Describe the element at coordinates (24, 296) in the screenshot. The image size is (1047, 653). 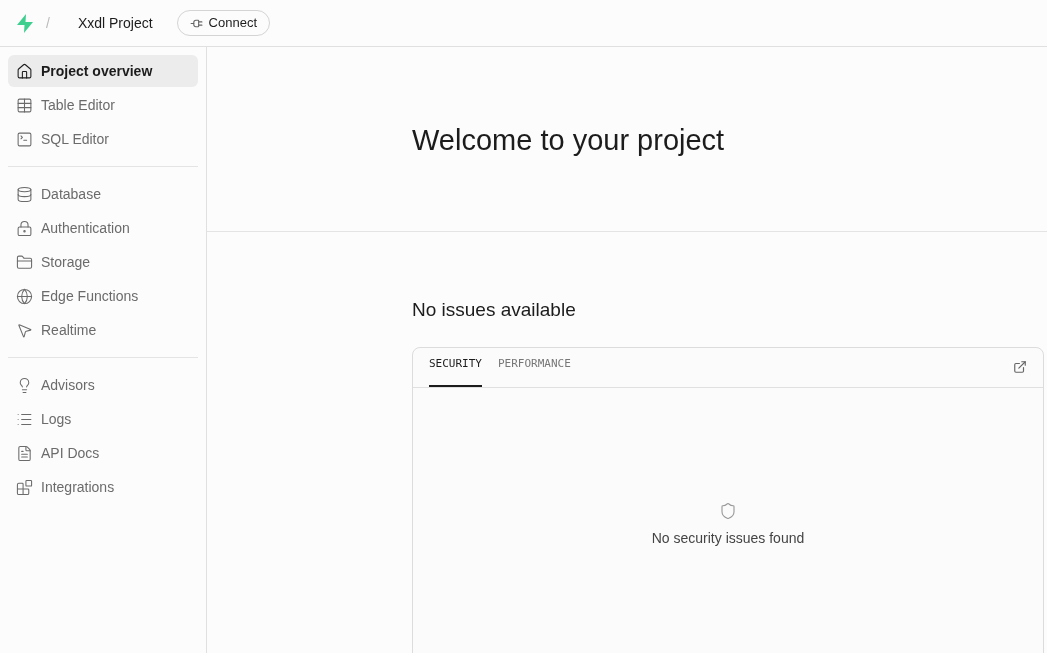
I see `globe-icon` at that location.